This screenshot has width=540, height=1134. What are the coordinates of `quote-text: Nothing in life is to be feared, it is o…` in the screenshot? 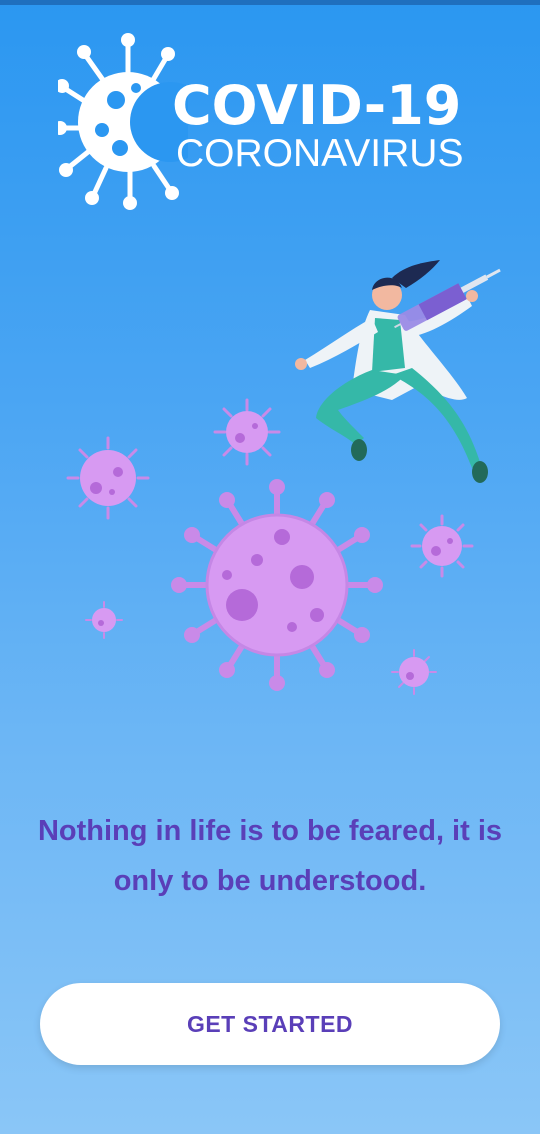 It's located at (270, 856).